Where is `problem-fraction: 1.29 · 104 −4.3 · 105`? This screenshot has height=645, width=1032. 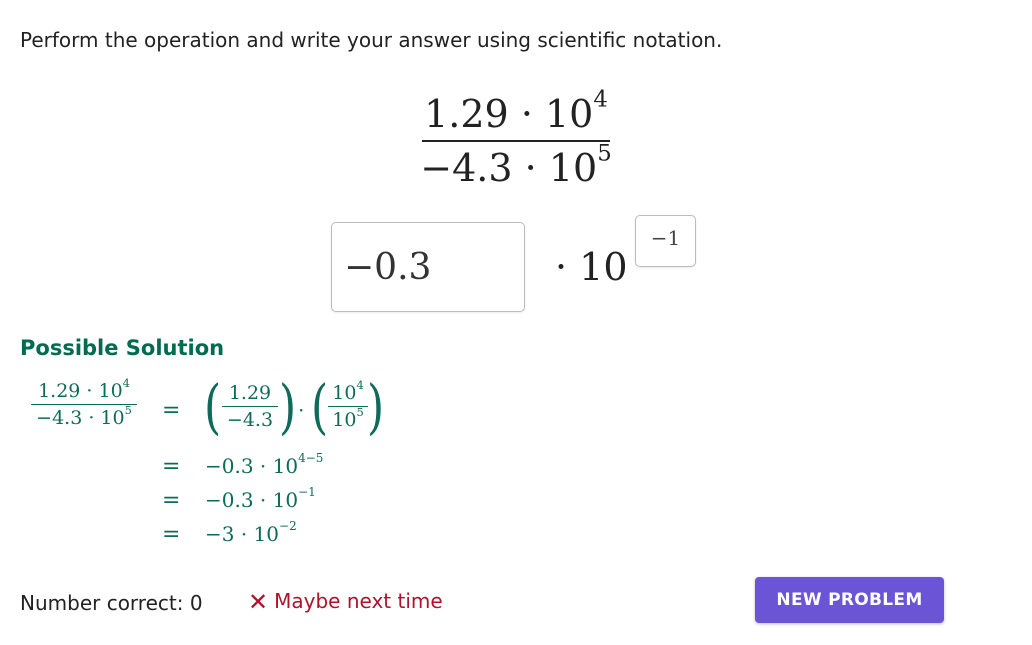
problem-fraction: 1.29 · 104 −4.3 · 105 is located at coordinates (516, 141).